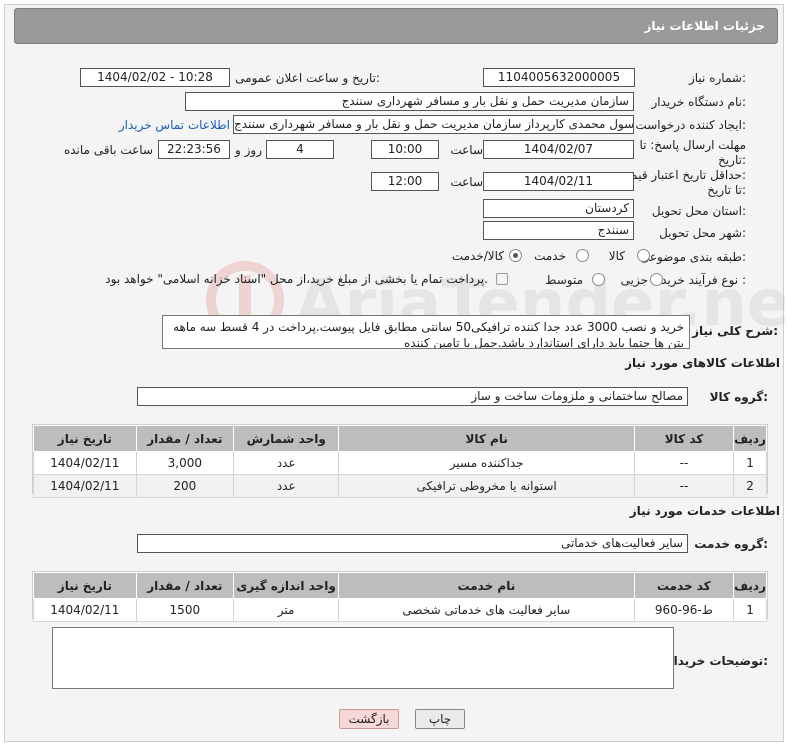  Describe the element at coordinates (735, 331) in the screenshot. I see `description-label: شرح کلی نیاز:` at that location.